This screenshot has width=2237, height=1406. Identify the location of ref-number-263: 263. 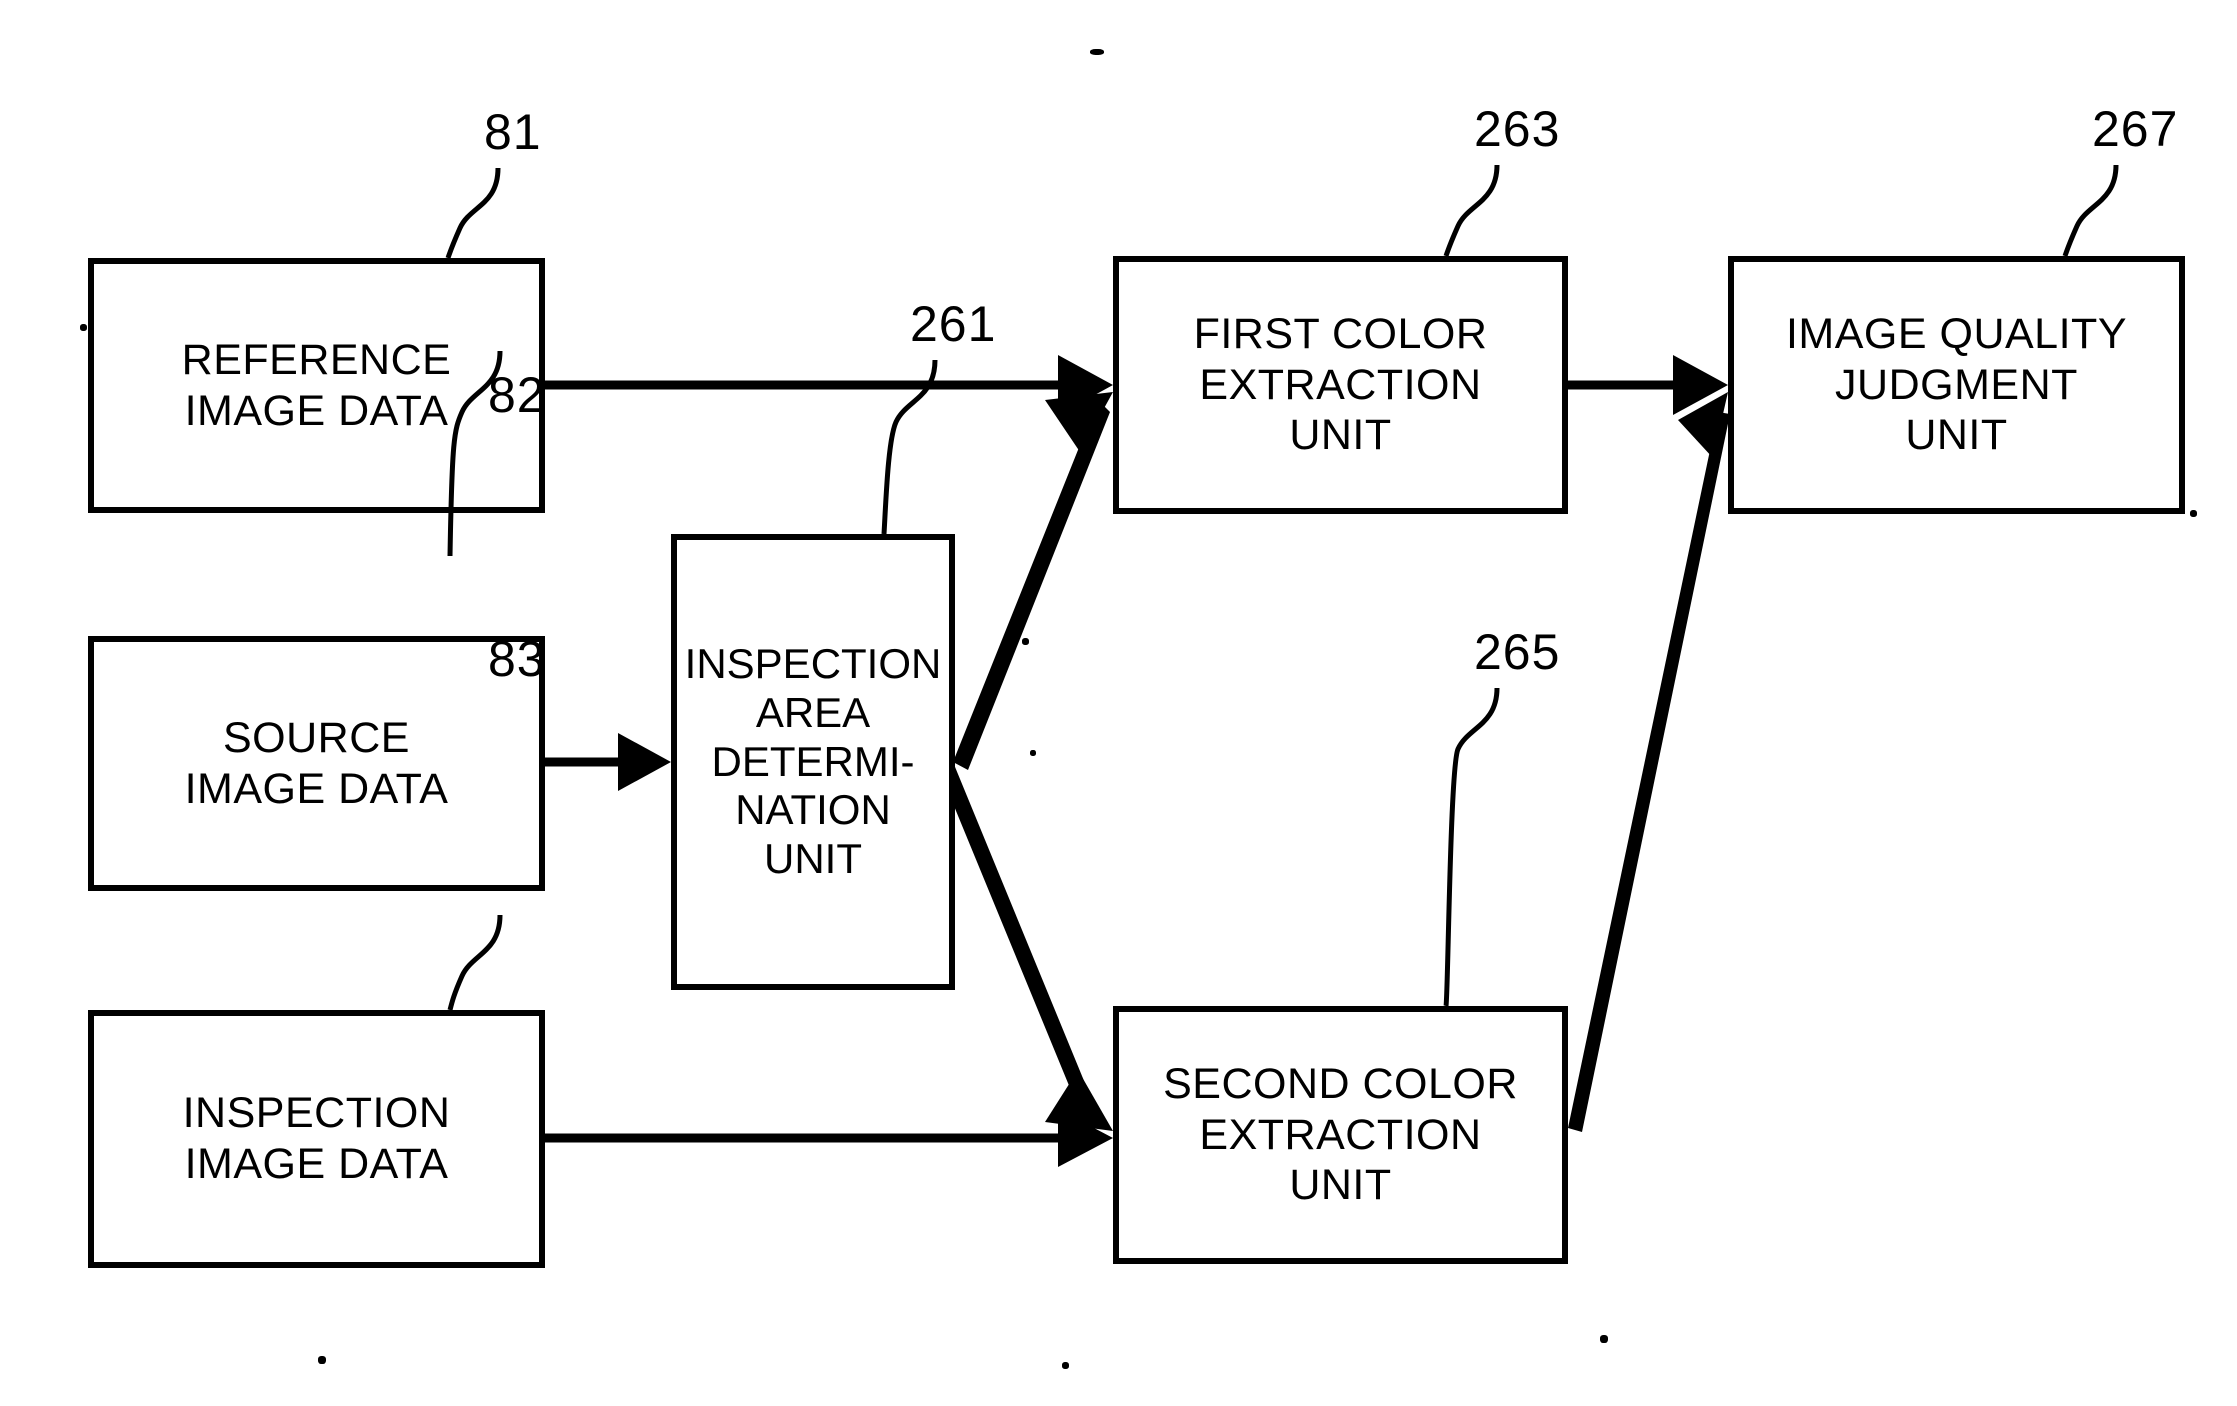
(1517, 129).